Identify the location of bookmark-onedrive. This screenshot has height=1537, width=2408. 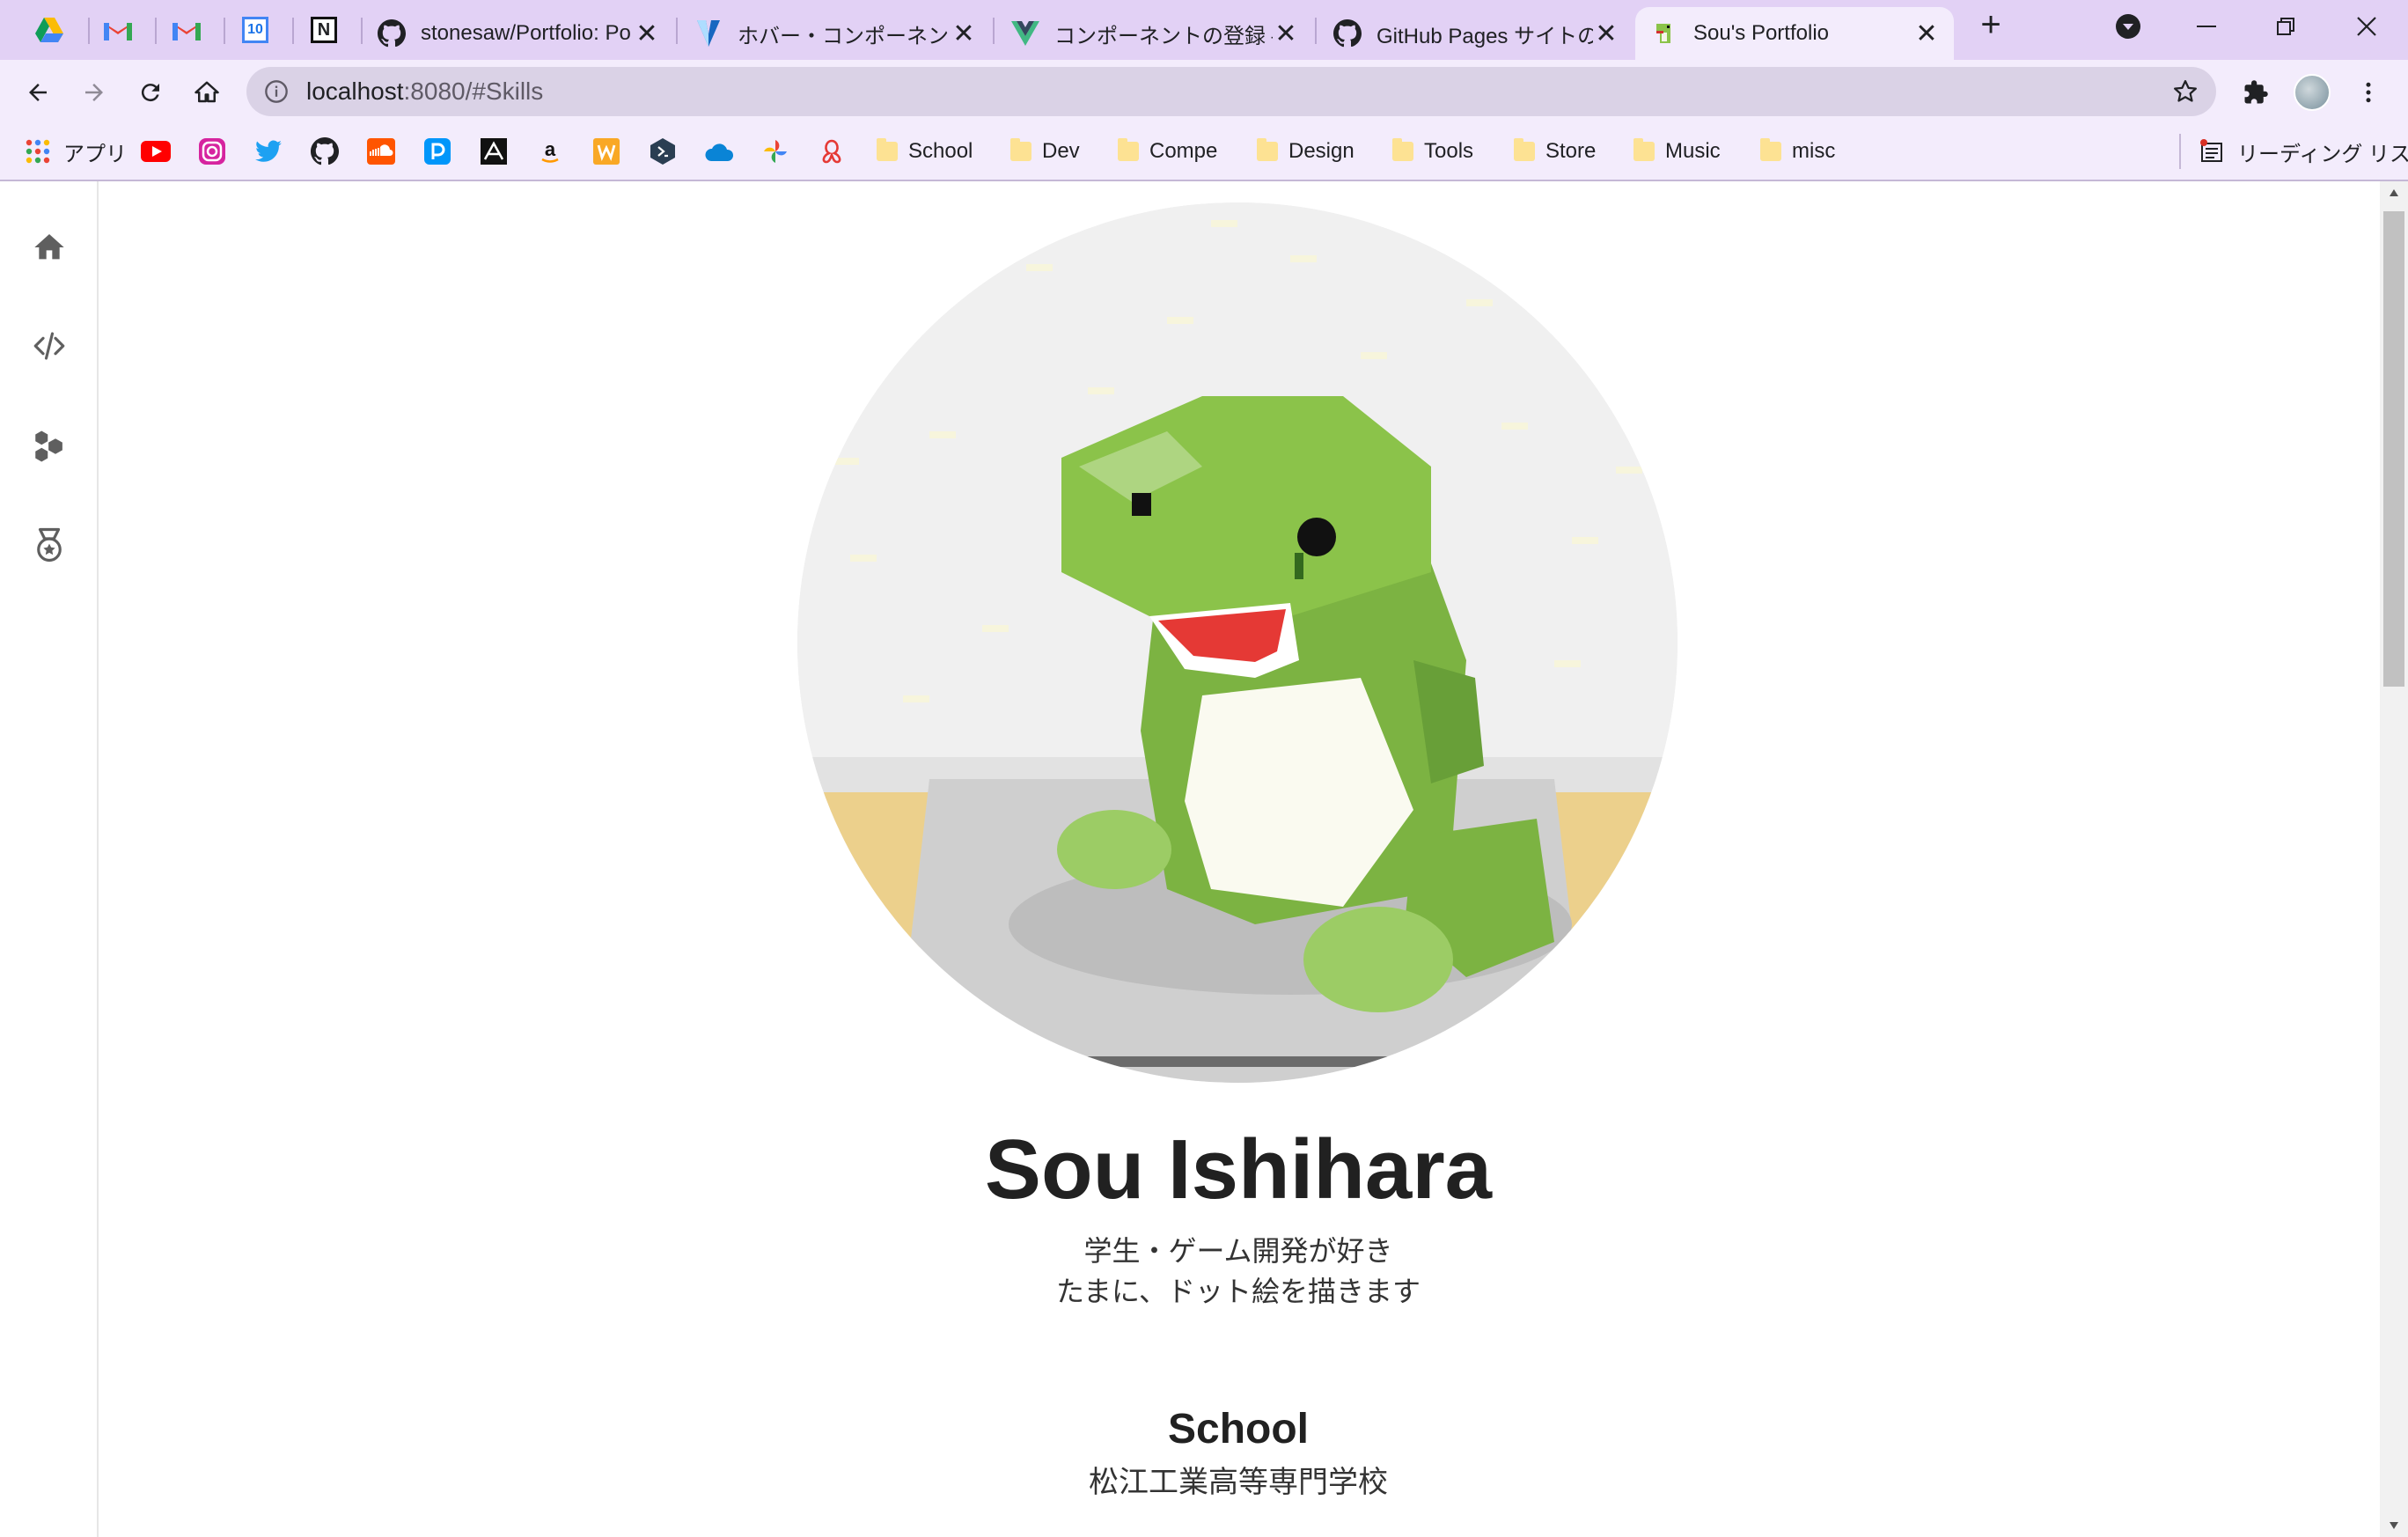
(719, 151).